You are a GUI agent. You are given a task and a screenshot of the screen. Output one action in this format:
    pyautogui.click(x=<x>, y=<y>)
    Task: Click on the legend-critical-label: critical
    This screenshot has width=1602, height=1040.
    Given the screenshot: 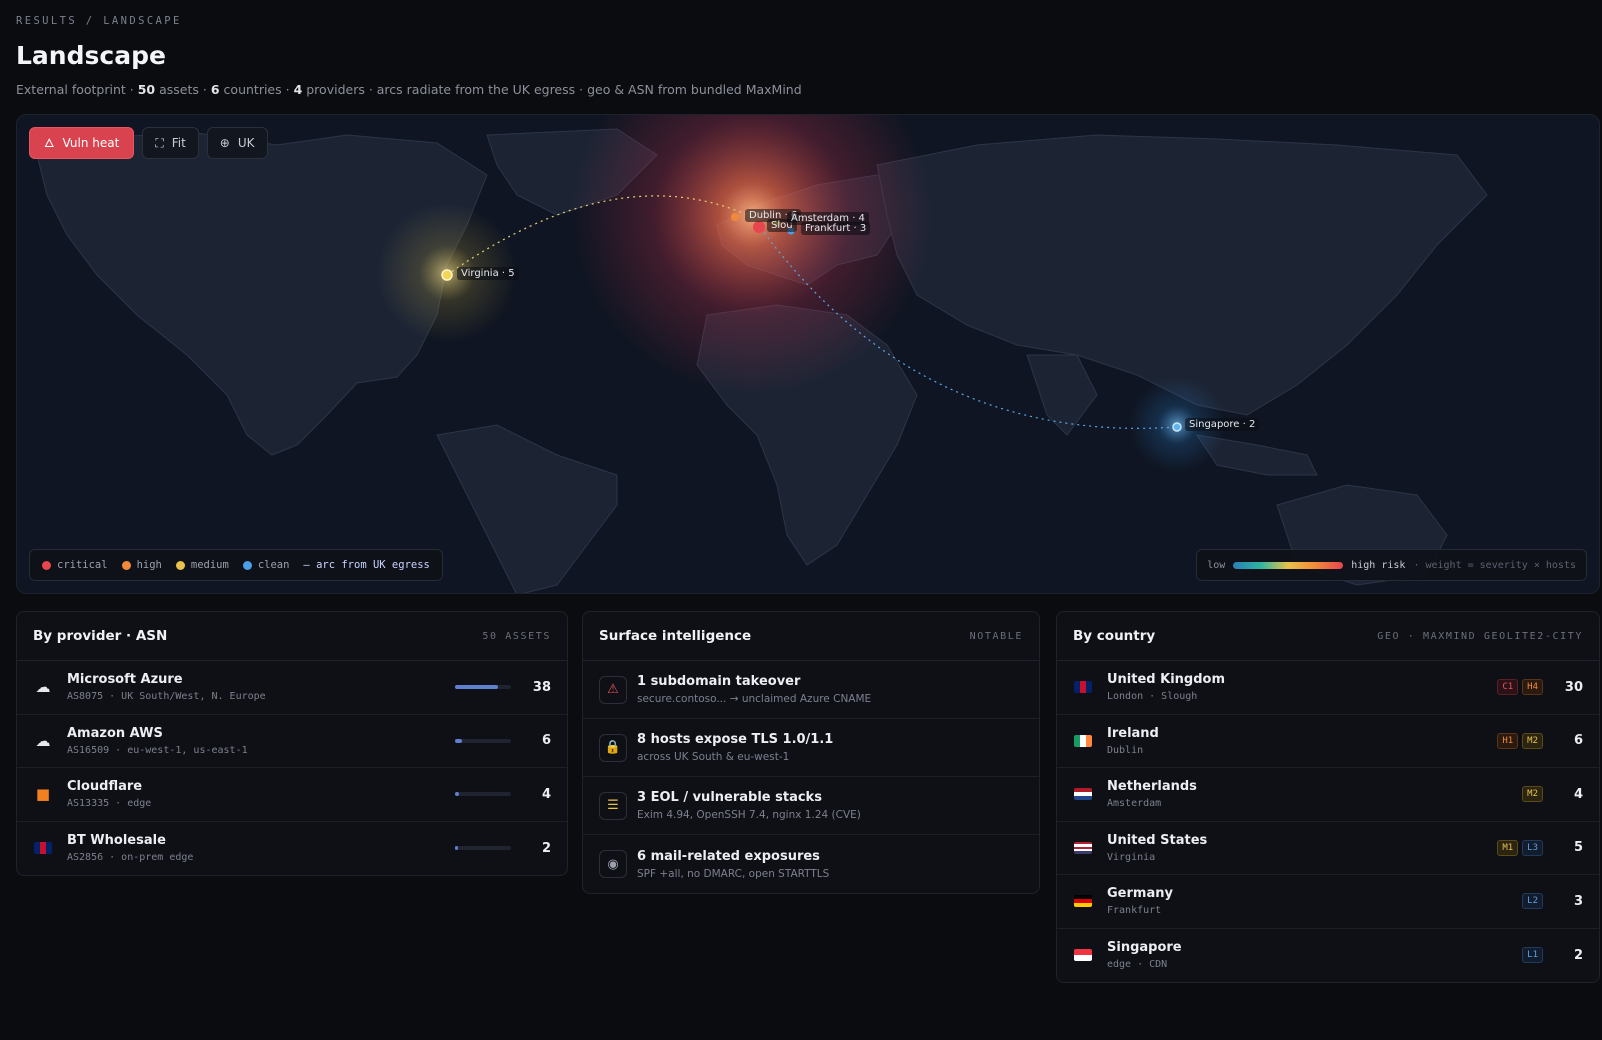 What is the action you would take?
    pyautogui.click(x=82, y=565)
    